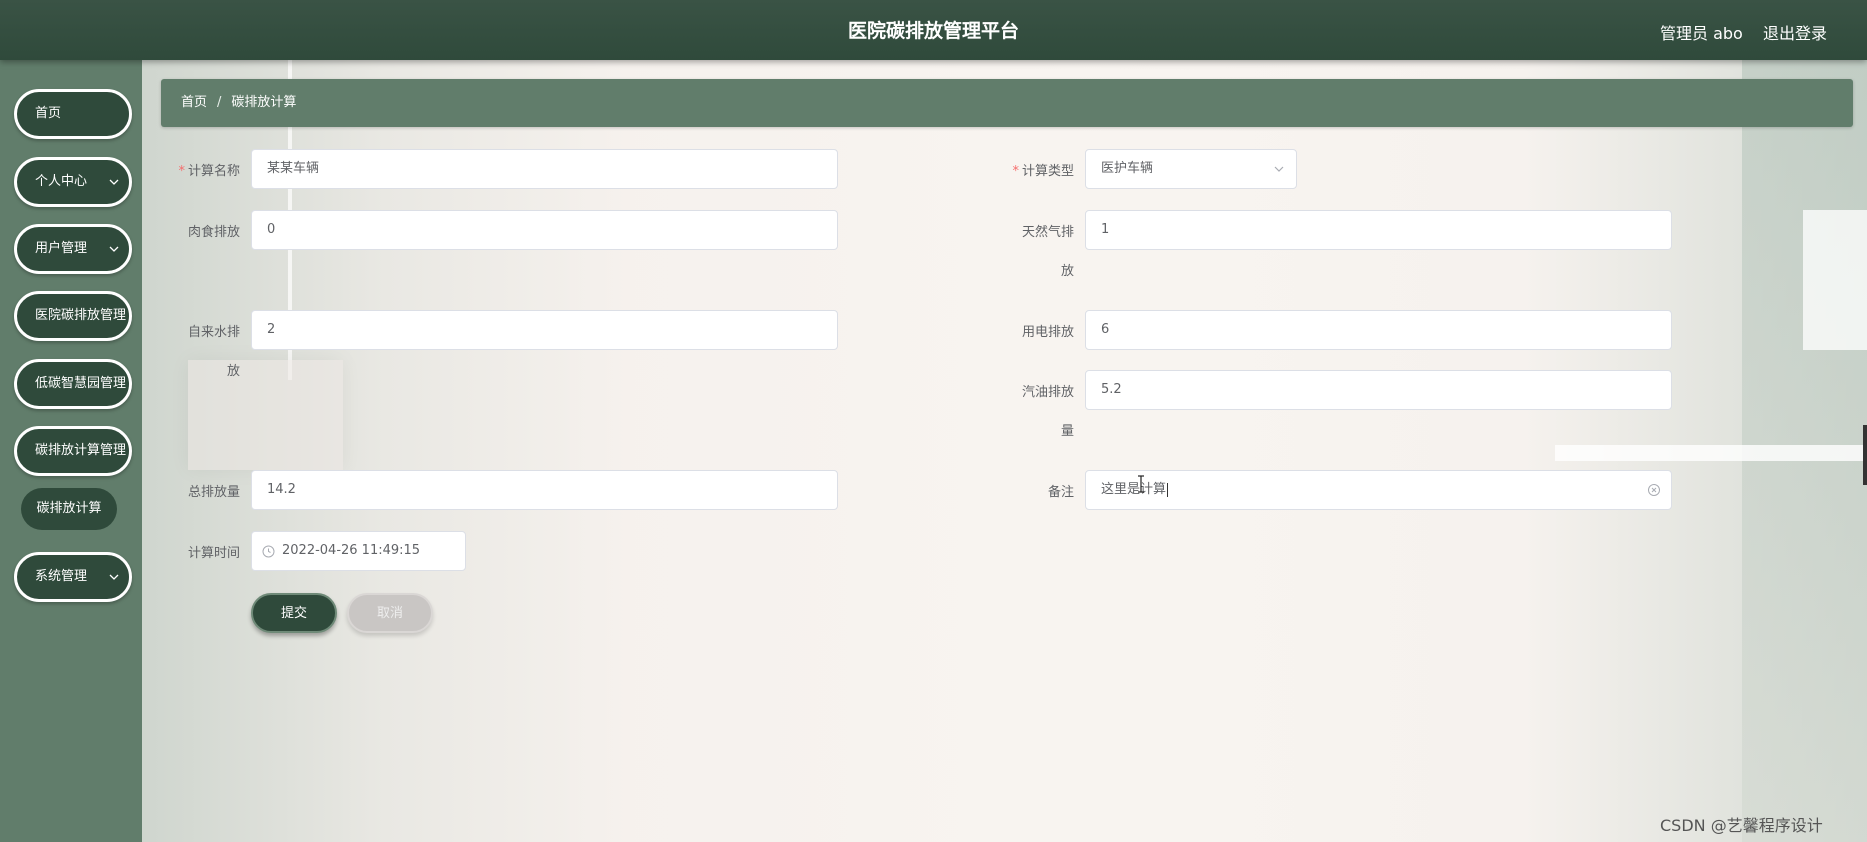 This screenshot has height=842, width=1867. What do you see at coordinates (1378, 490) in the screenshot?
I see `remark-input: 这里是计算` at bounding box center [1378, 490].